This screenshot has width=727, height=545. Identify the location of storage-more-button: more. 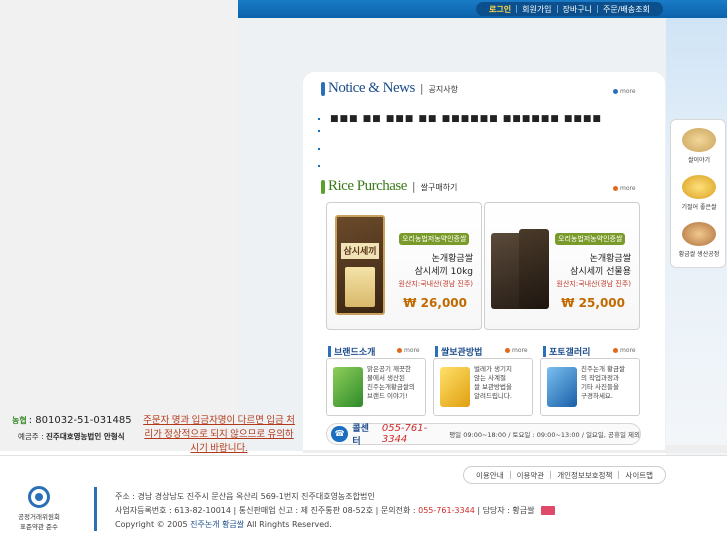
(516, 350).